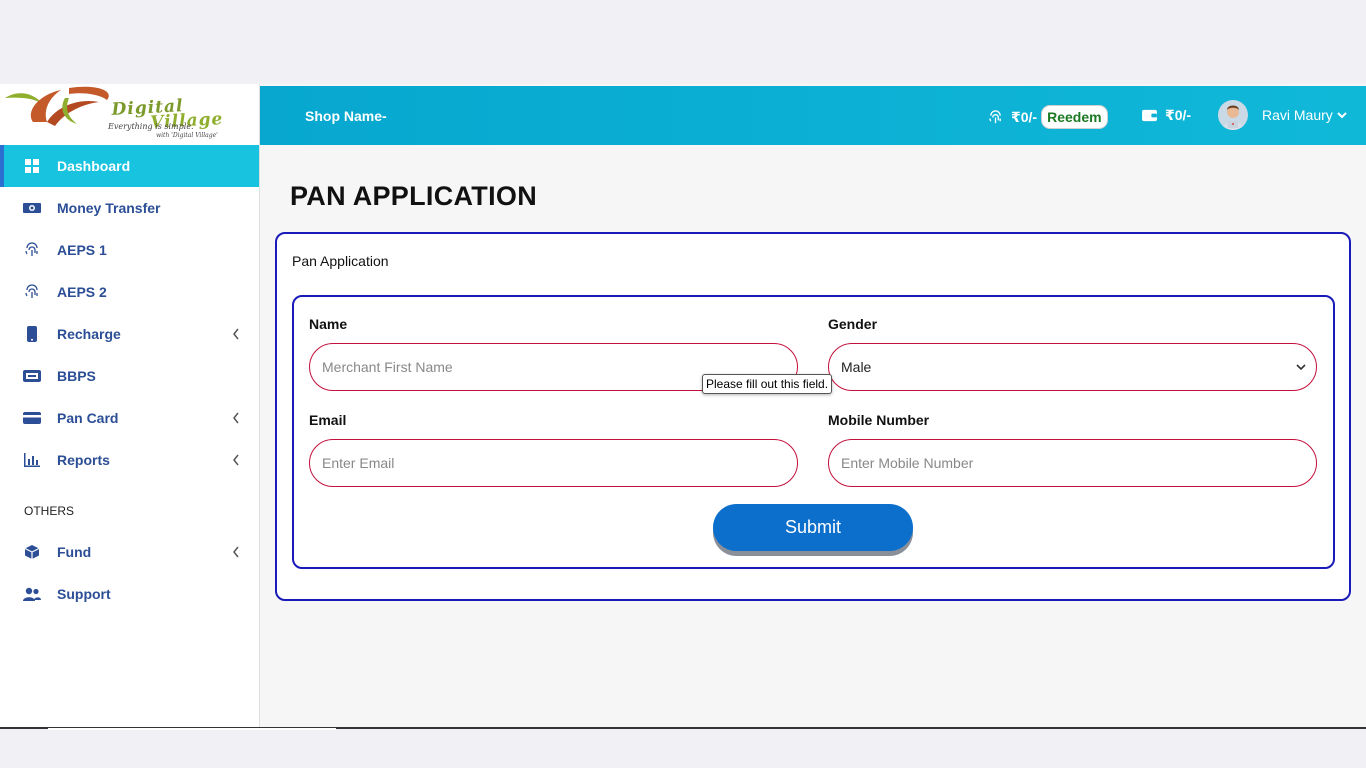  I want to click on sidebar-item-label: Reports, so click(83, 460).